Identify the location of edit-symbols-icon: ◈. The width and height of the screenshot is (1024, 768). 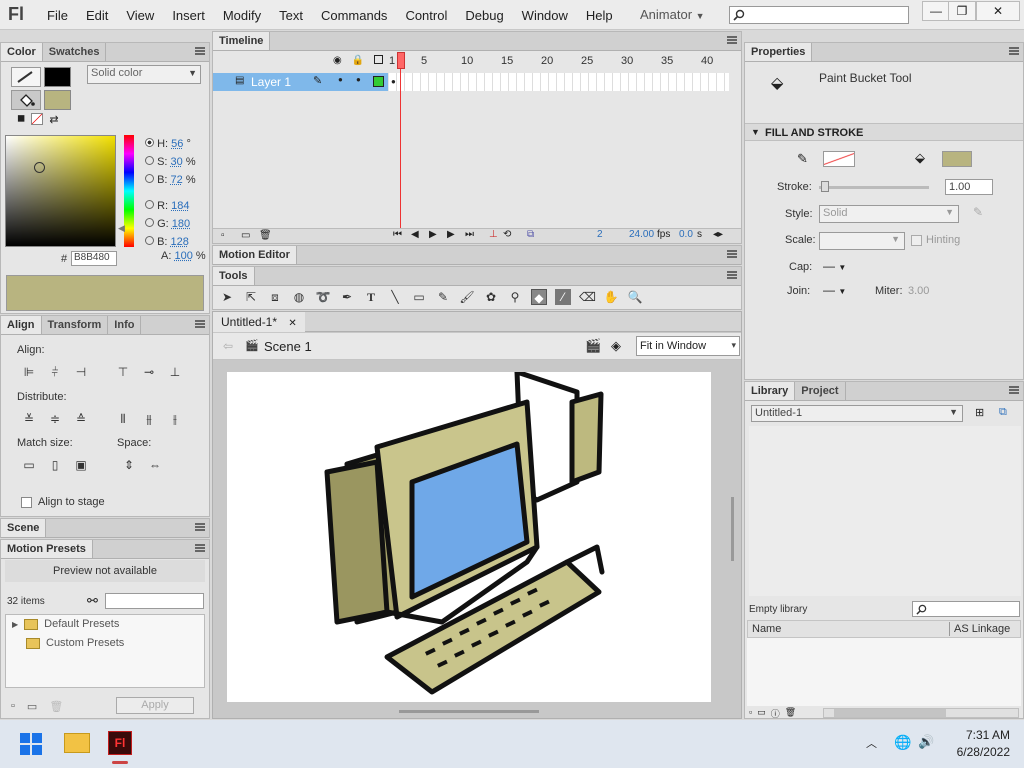
(616, 346).